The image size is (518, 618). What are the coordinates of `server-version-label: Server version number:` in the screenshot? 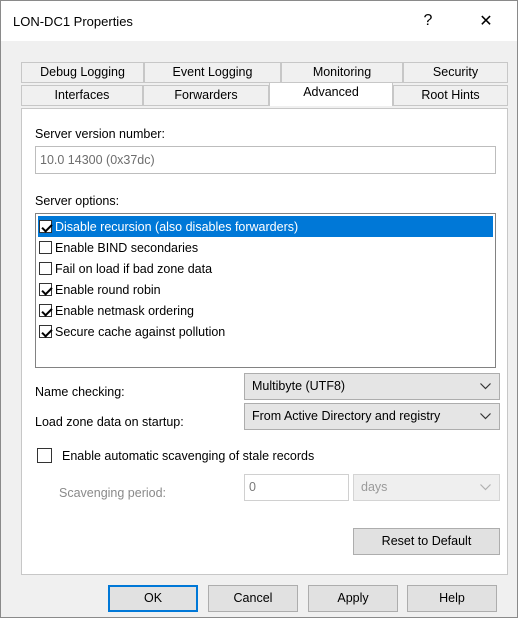 It's located at (100, 134).